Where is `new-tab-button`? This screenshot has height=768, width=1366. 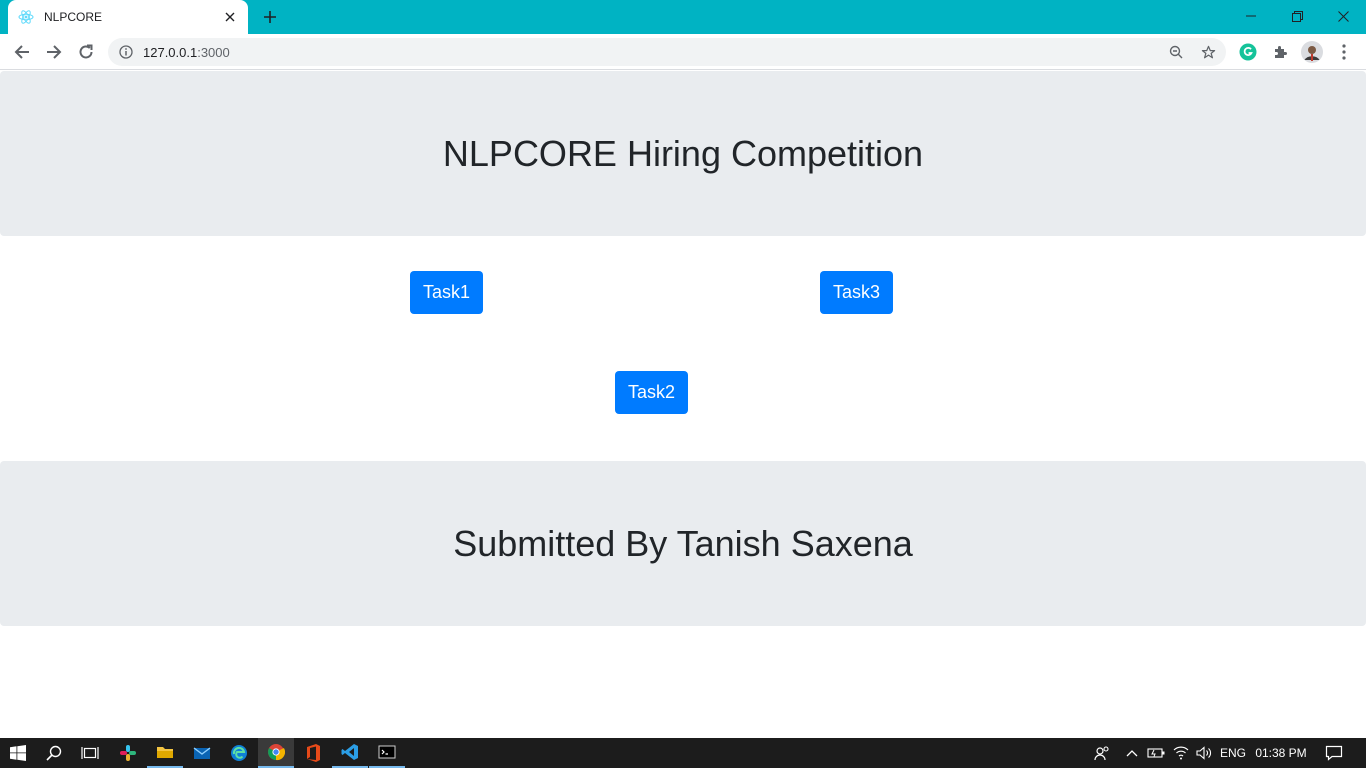 new-tab-button is located at coordinates (270, 17).